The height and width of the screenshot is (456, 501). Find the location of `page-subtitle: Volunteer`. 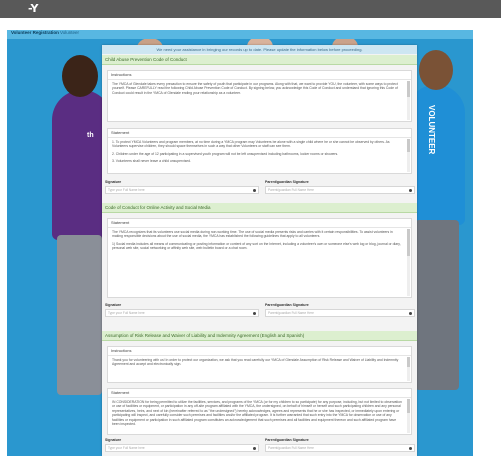

page-subtitle: Volunteer is located at coordinates (70, 32).